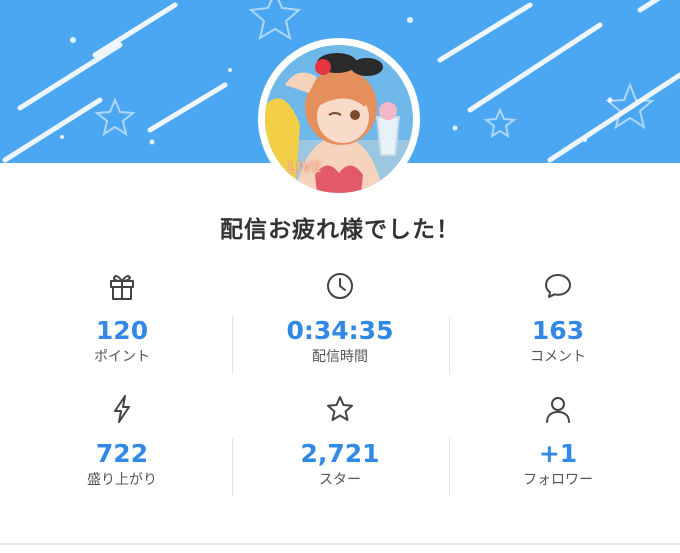 The image size is (680, 553). I want to click on stat-stream-time: 0:34:35 配信時間, so click(340, 318).